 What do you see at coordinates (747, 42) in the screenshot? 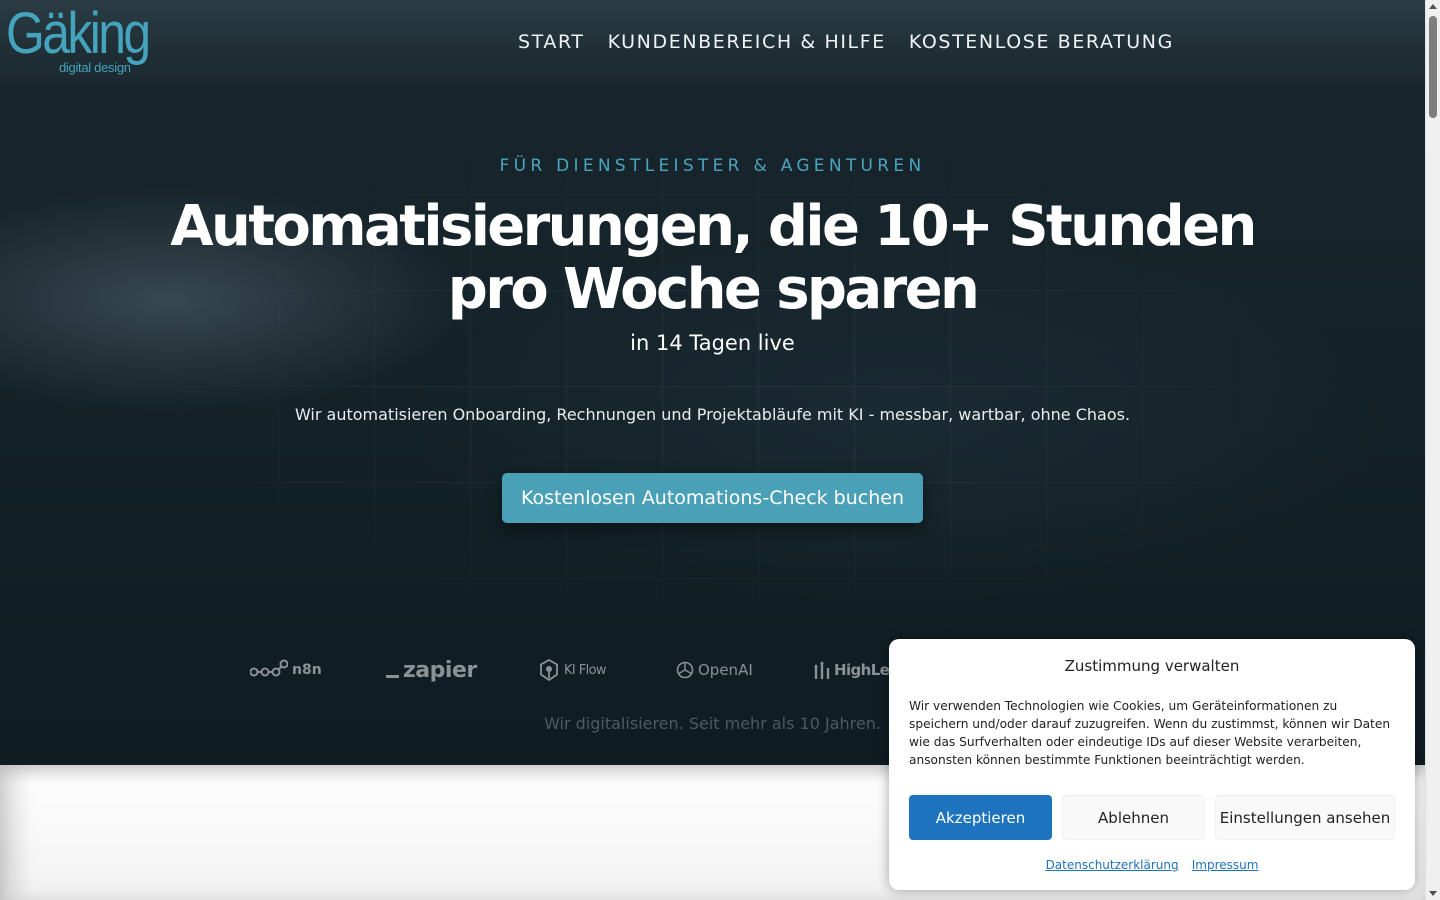
I see `nav-item-kundenbereich: KUNDENBEREICH & HILFE` at bounding box center [747, 42].